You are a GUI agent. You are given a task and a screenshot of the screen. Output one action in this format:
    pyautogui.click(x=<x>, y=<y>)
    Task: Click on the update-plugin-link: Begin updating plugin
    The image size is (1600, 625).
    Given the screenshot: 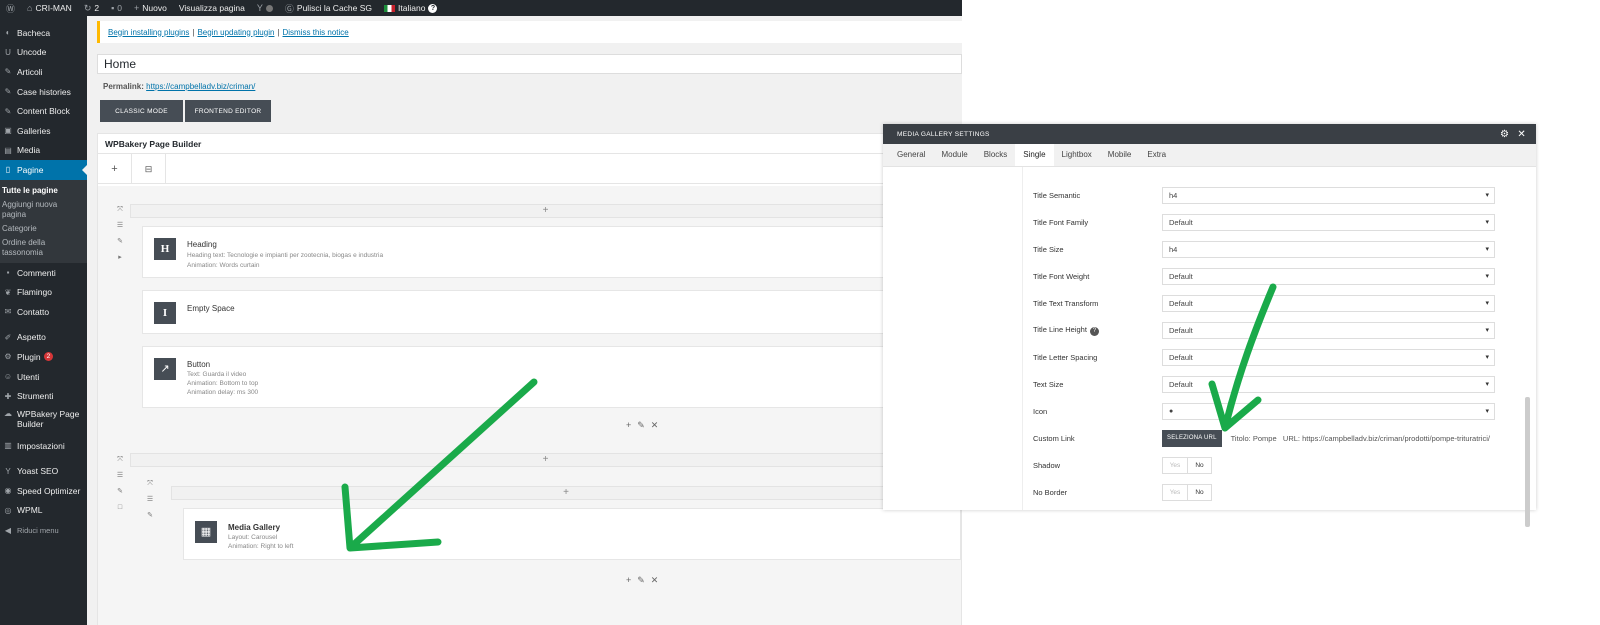 What is the action you would take?
    pyautogui.click(x=235, y=32)
    